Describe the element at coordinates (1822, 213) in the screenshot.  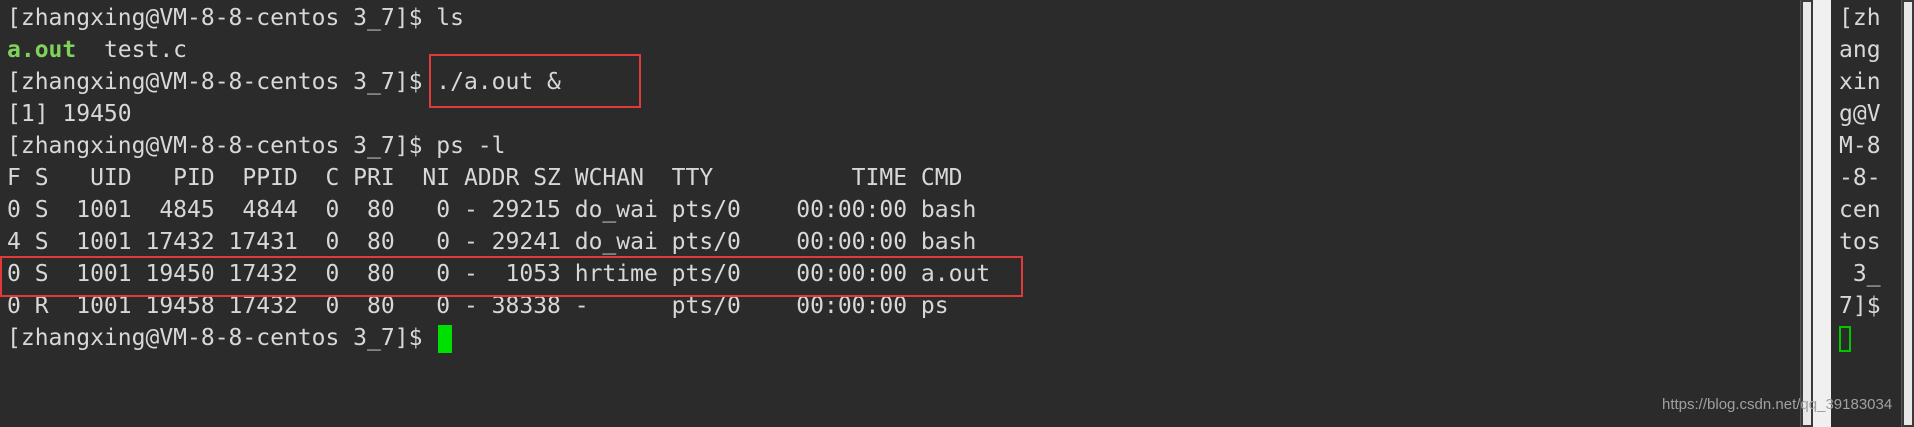
I see `pane-divider` at that location.